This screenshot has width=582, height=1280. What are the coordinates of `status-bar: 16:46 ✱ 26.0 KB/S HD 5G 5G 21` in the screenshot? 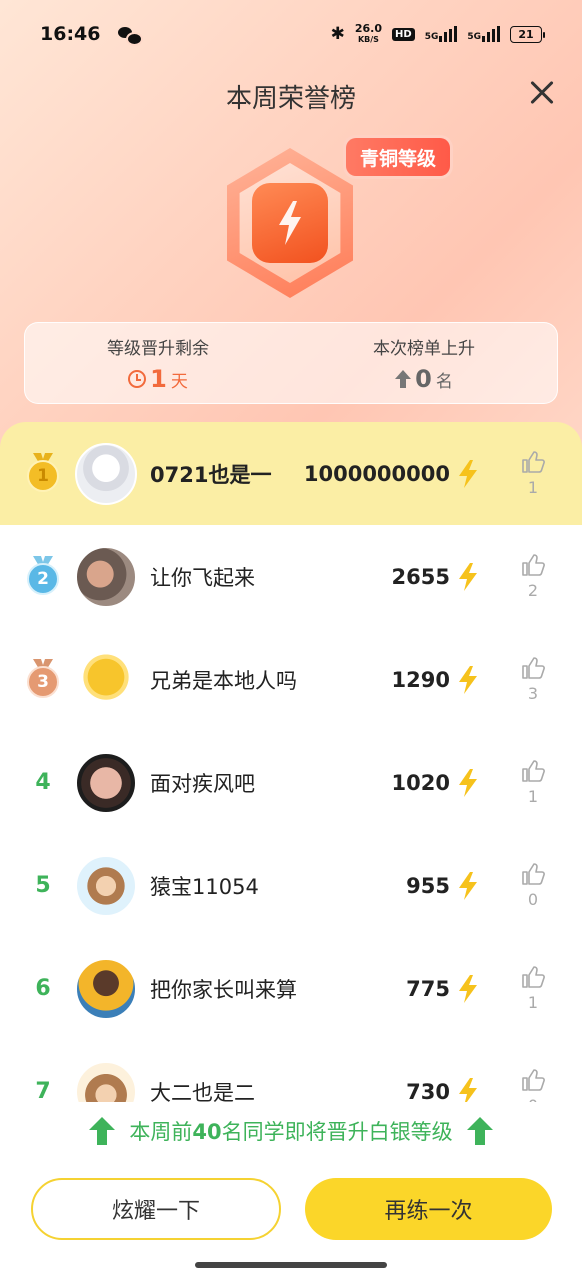 It's located at (291, 34).